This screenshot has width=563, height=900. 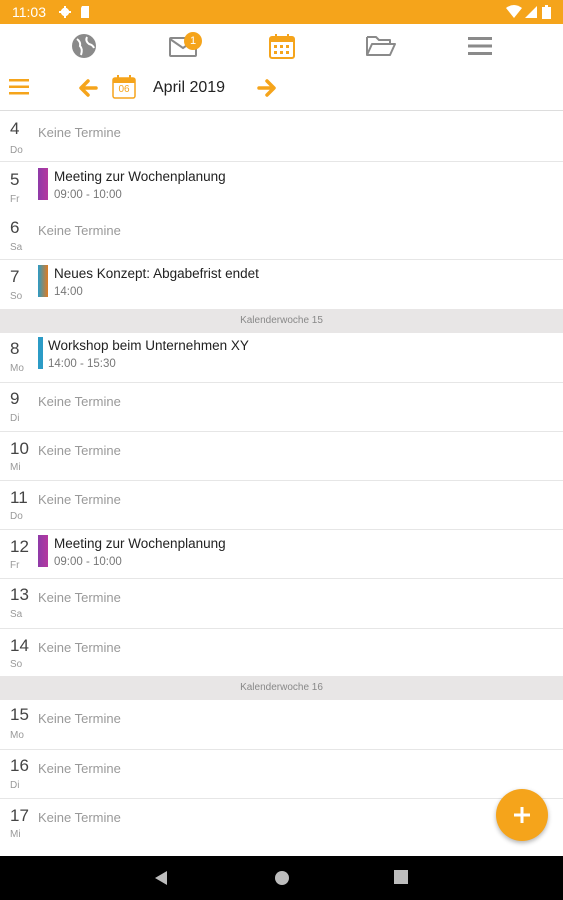 I want to click on day-row: 16 Di Keine Termine, so click(x=281, y=774).